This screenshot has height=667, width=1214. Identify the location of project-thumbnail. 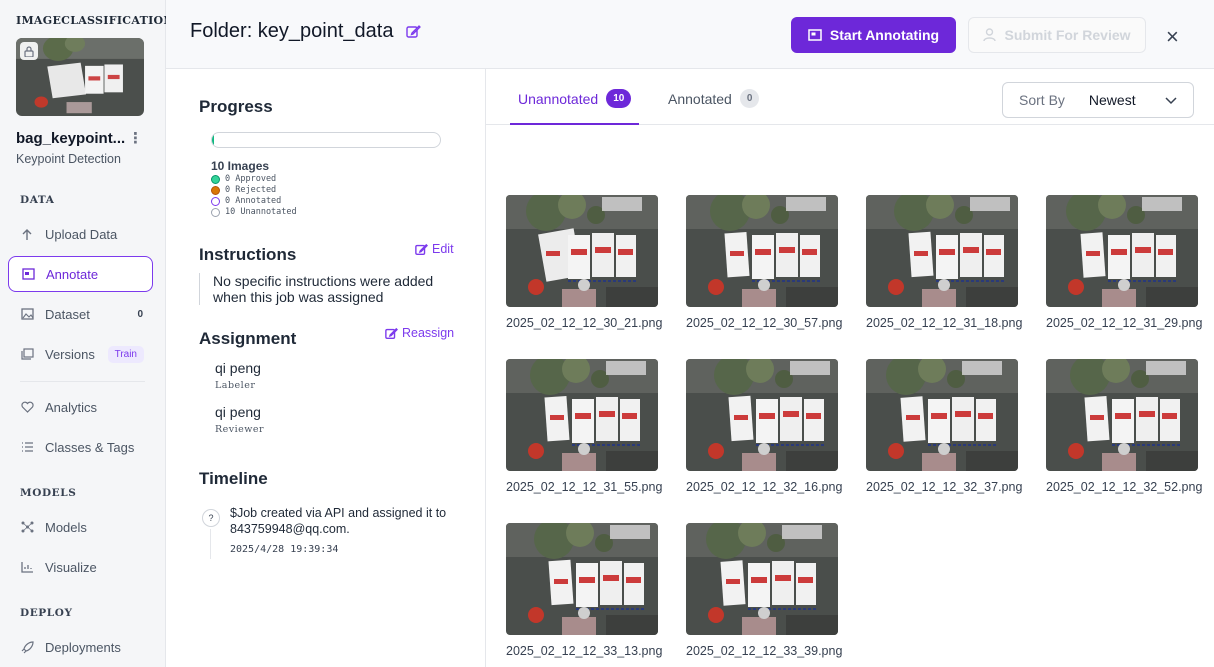
(80, 77).